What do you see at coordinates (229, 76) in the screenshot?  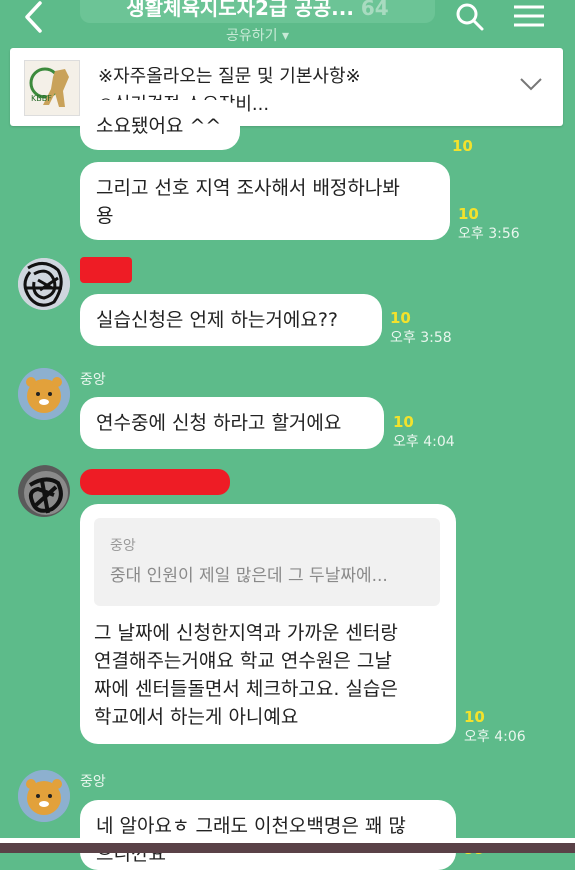 I see `notice-line-1: ※자주올라오는 질문 및 기본사항※` at bounding box center [229, 76].